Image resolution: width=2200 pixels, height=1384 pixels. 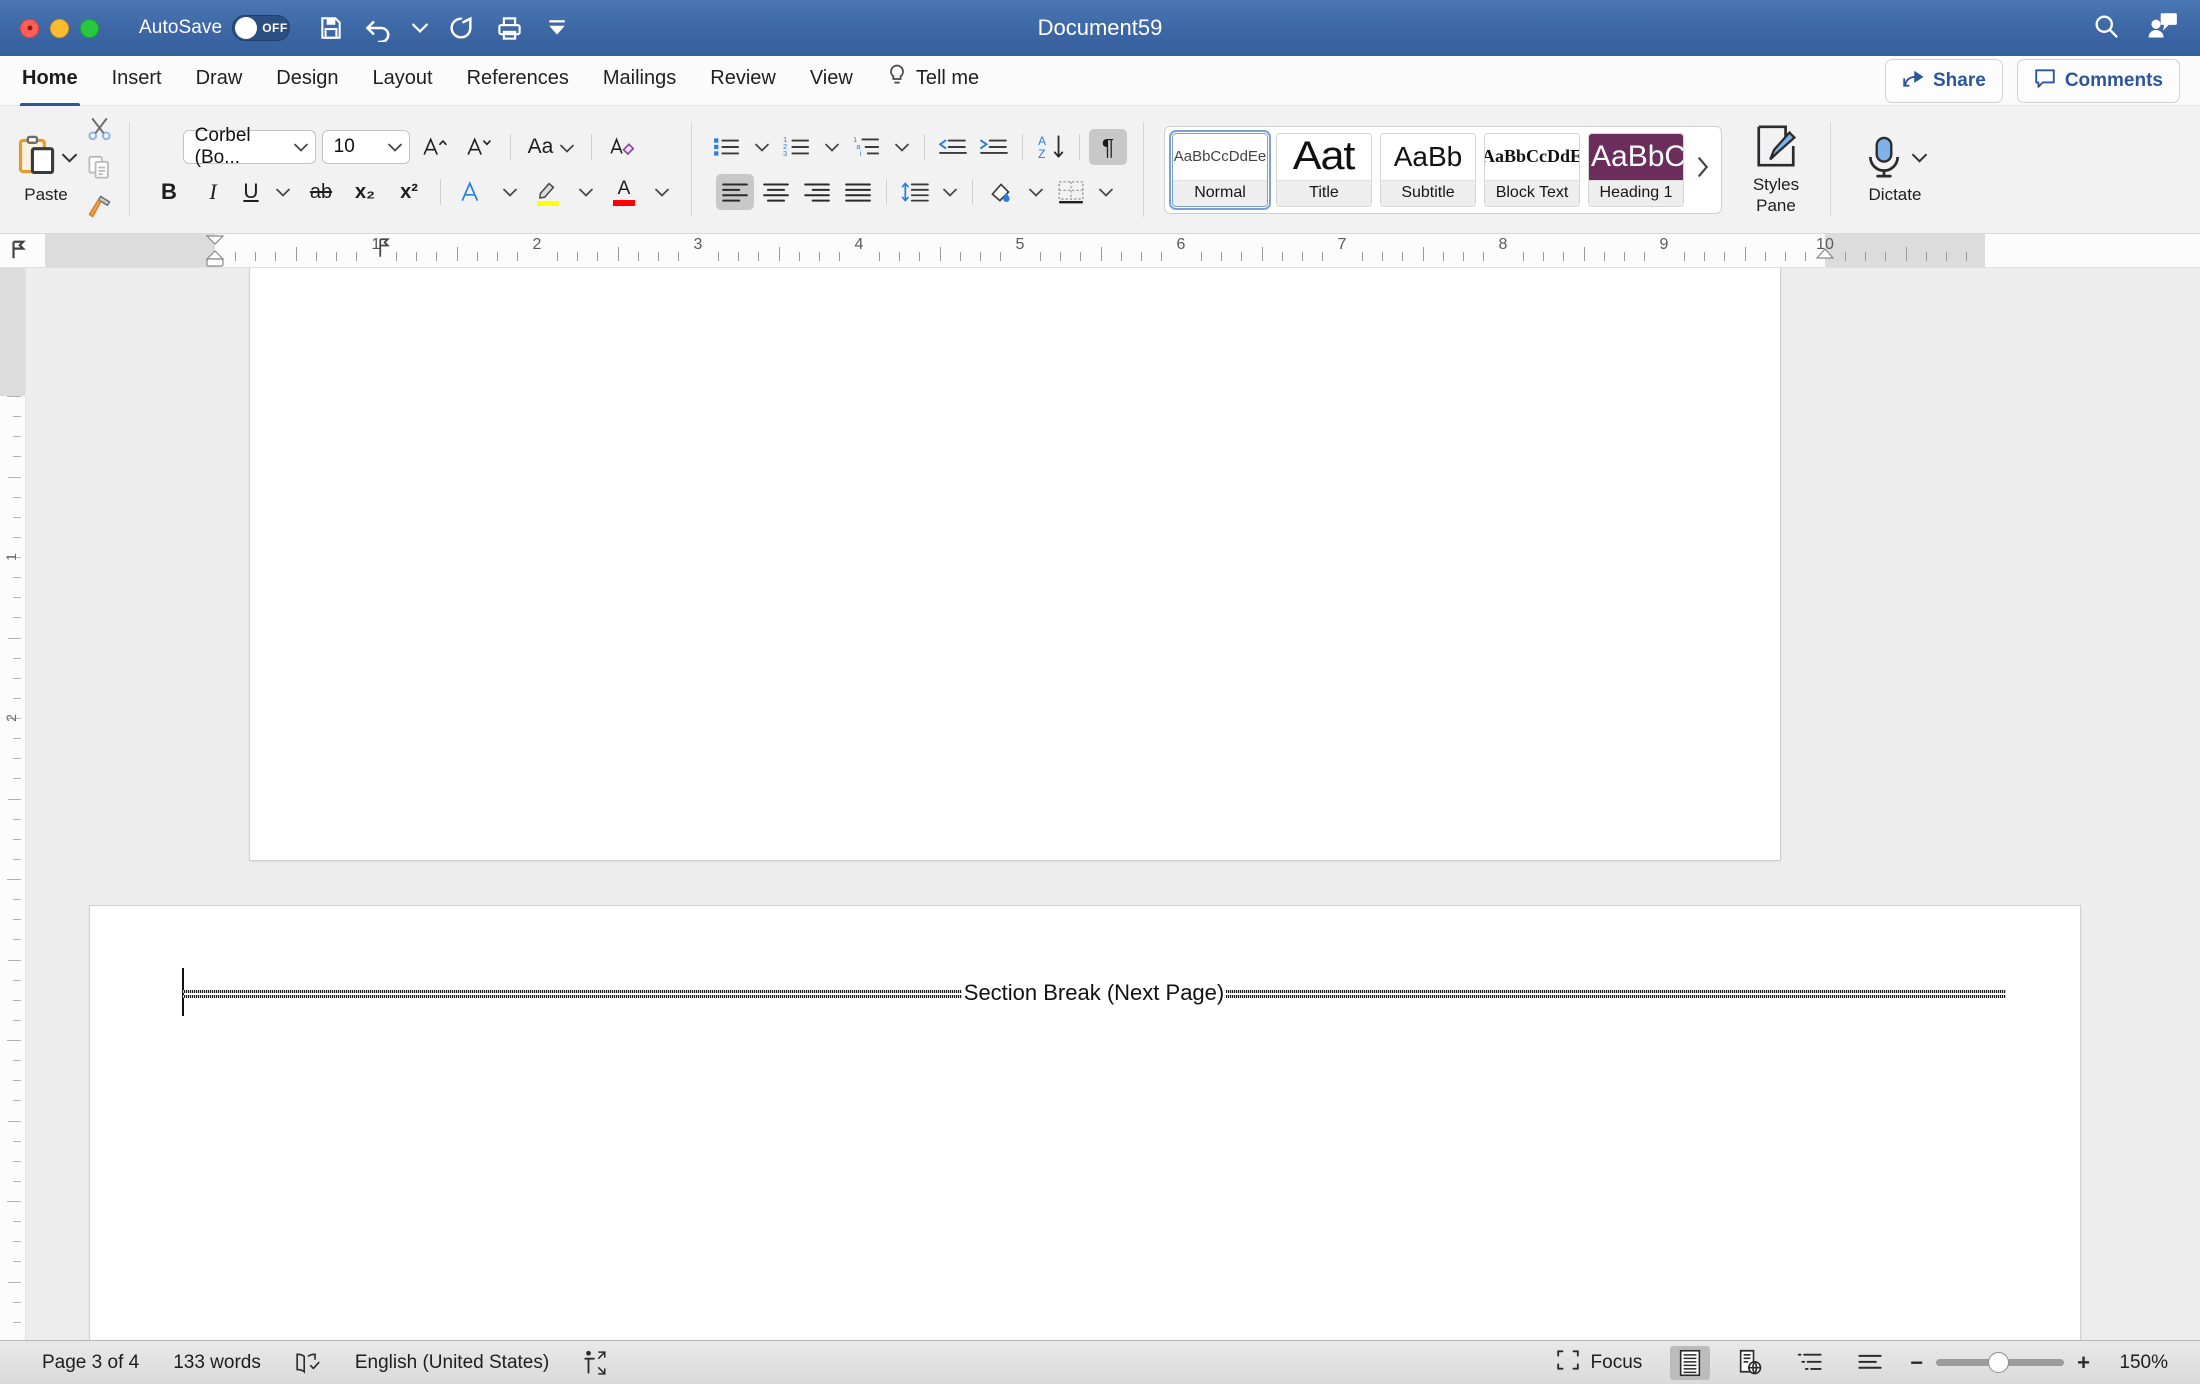 I want to click on share-button: Share, so click(x=1944, y=80).